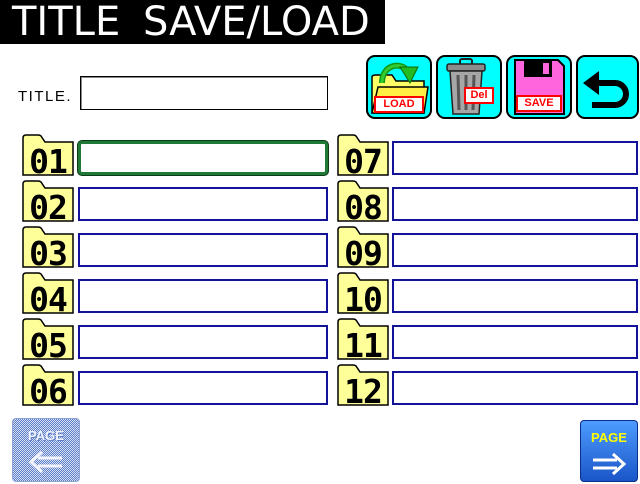 The height and width of the screenshot is (484, 640). I want to click on slot-10: 10, so click(487, 295).